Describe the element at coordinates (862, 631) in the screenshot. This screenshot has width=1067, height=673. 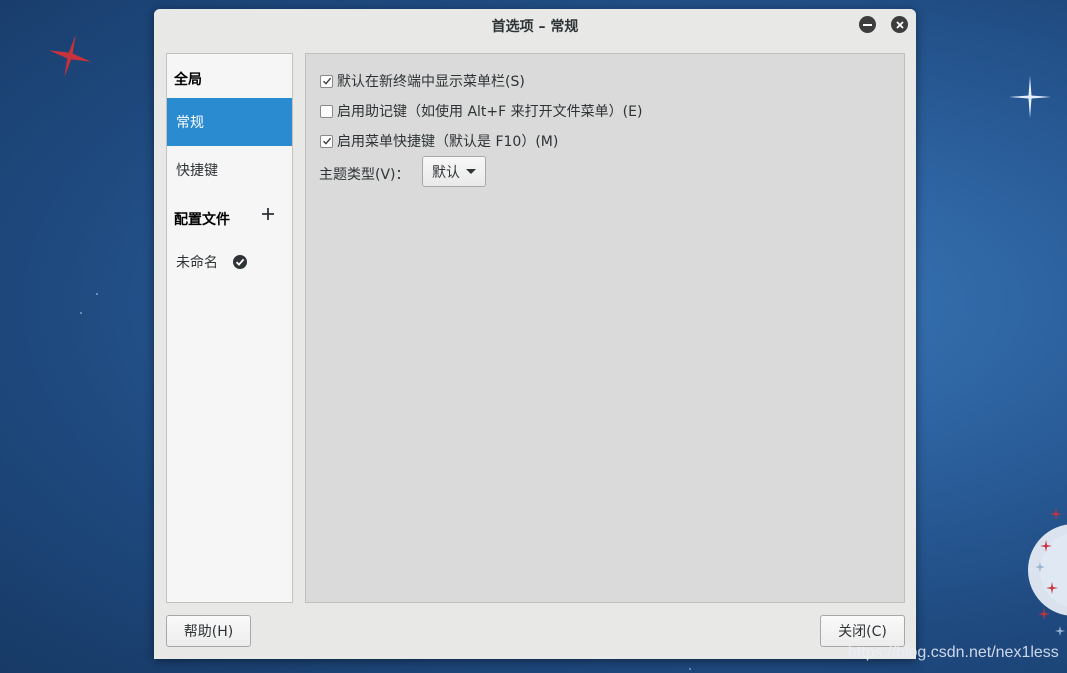
I see `close-button: 关闭(C)` at that location.